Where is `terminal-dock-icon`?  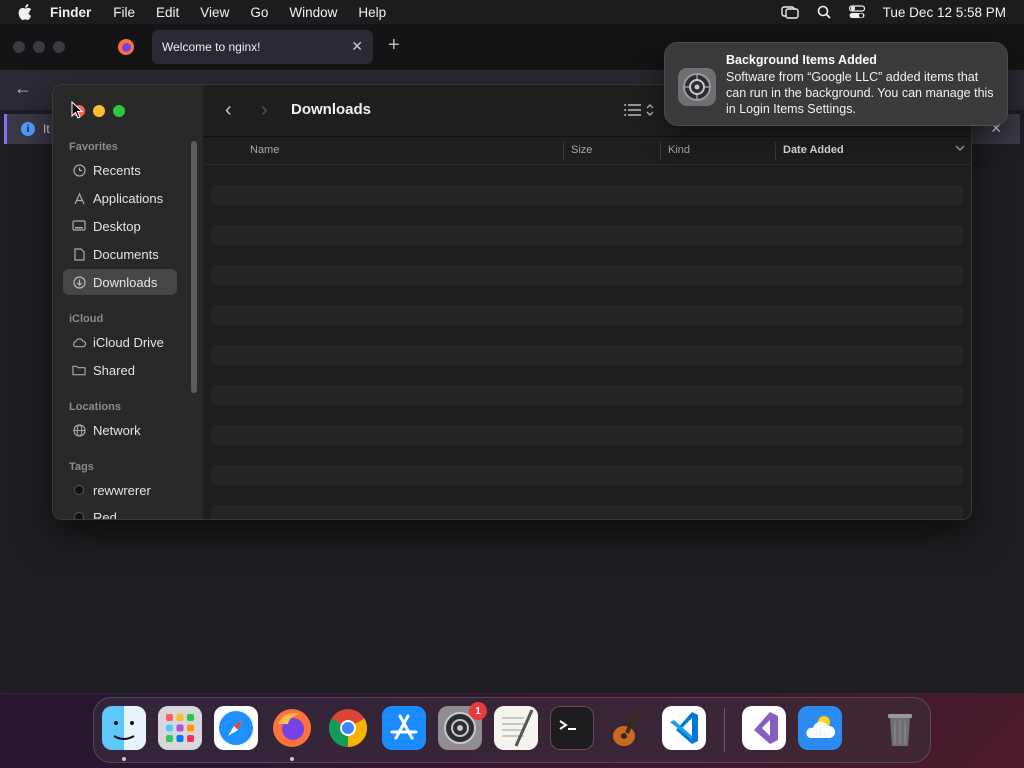 terminal-dock-icon is located at coordinates (572, 728).